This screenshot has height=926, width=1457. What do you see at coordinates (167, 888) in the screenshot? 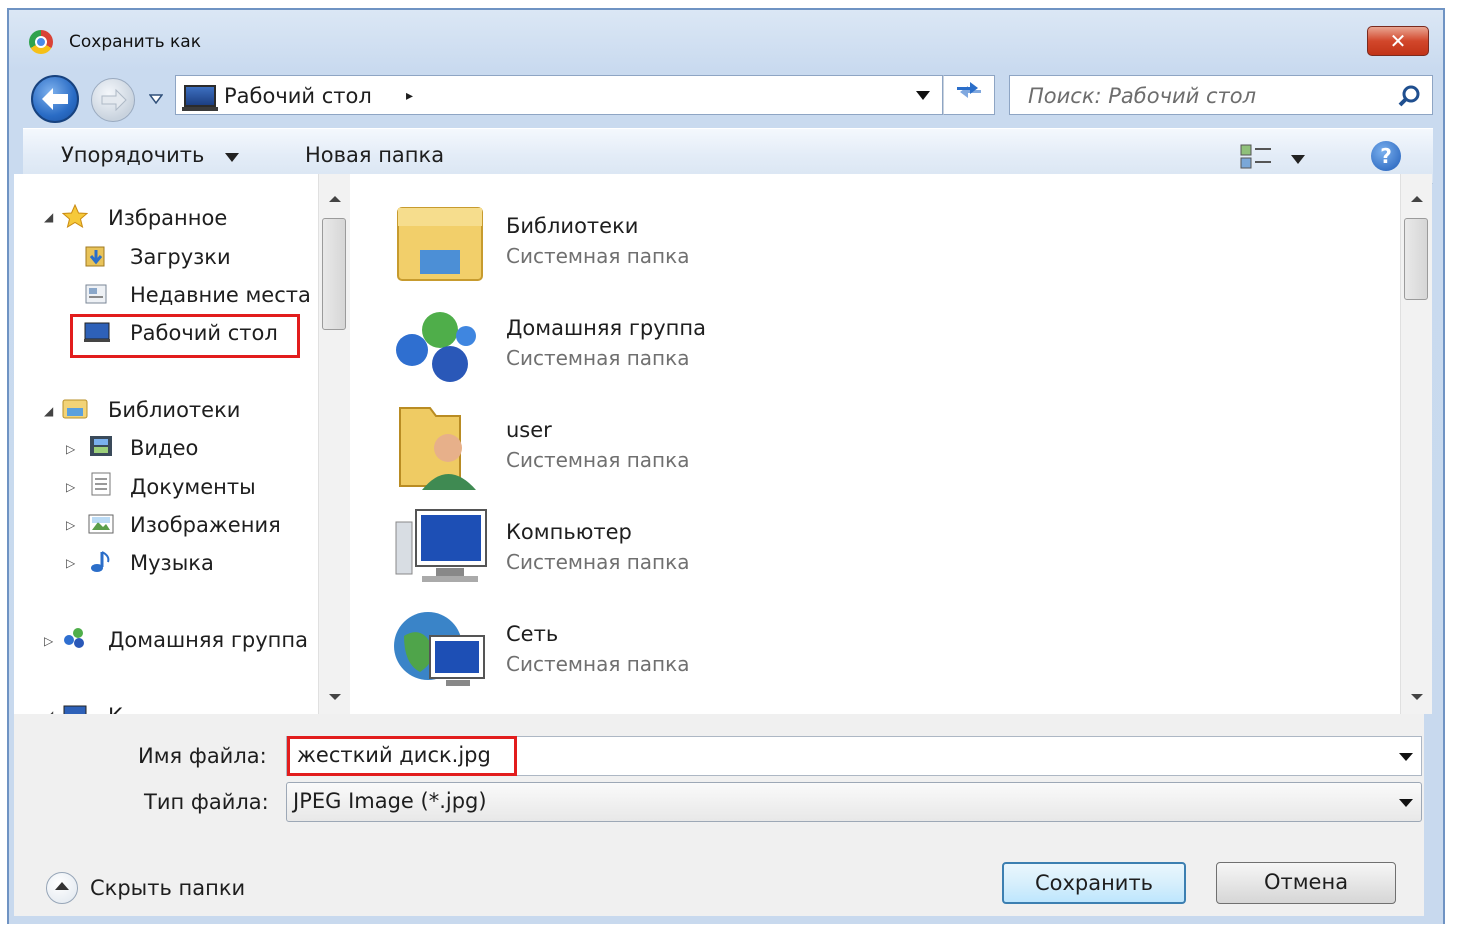
I see `hide-folders-button: Скрыть папки` at bounding box center [167, 888].